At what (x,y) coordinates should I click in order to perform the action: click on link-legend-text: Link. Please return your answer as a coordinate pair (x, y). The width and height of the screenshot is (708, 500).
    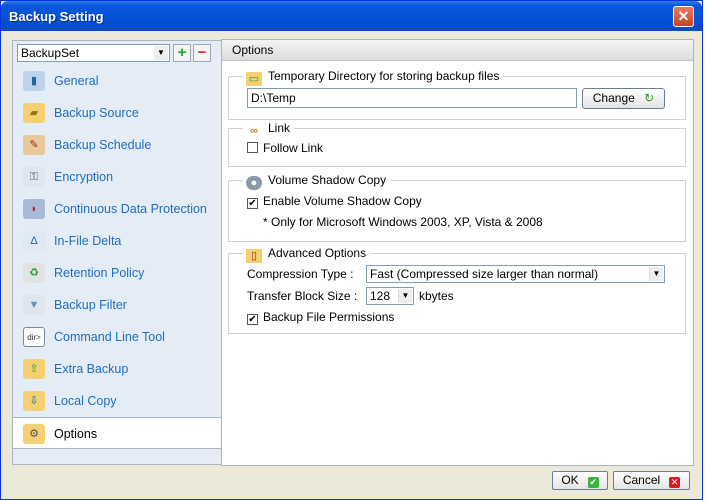
    Looking at the image, I should click on (279, 128).